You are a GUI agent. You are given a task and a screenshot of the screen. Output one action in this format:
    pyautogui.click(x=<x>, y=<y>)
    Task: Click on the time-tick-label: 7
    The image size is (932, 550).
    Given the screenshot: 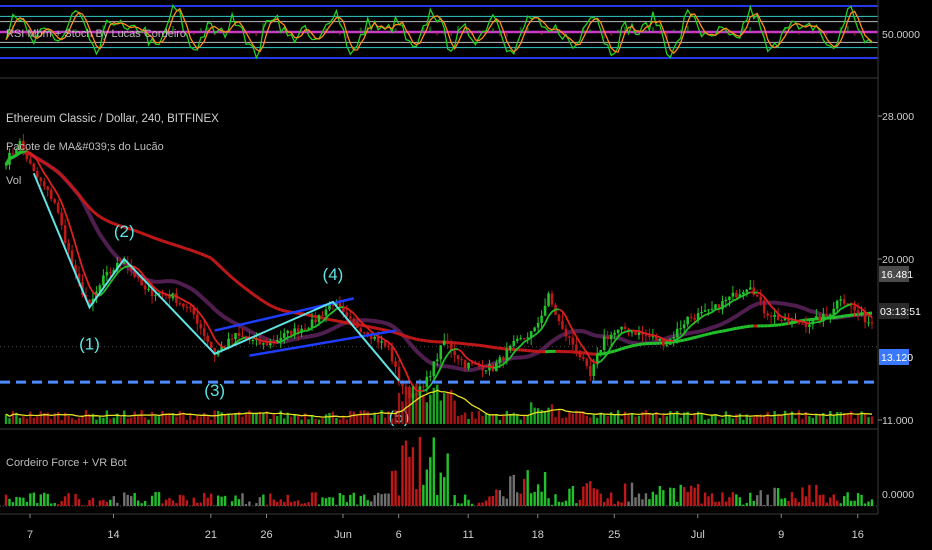 What is the action you would take?
    pyautogui.click(x=30, y=535)
    